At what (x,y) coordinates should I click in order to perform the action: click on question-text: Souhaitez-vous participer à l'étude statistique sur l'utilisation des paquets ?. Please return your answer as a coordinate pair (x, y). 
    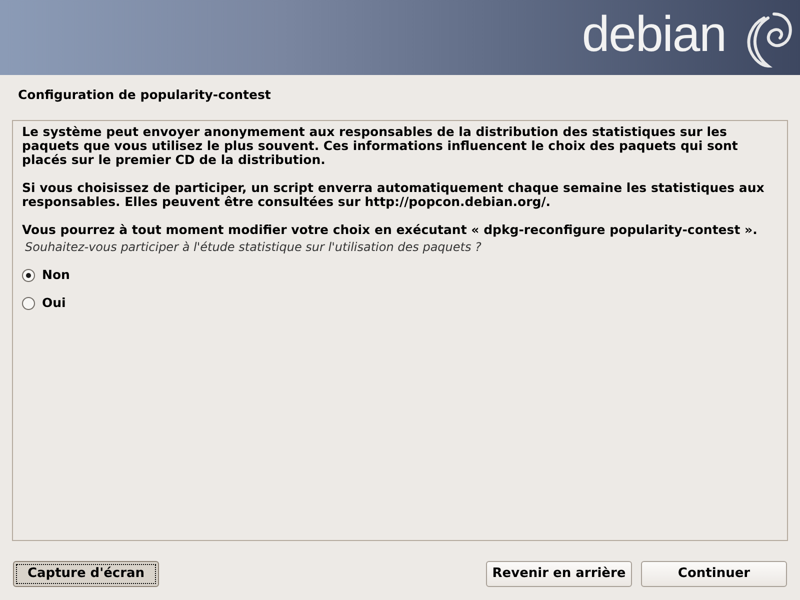
    Looking at the image, I should click on (253, 247).